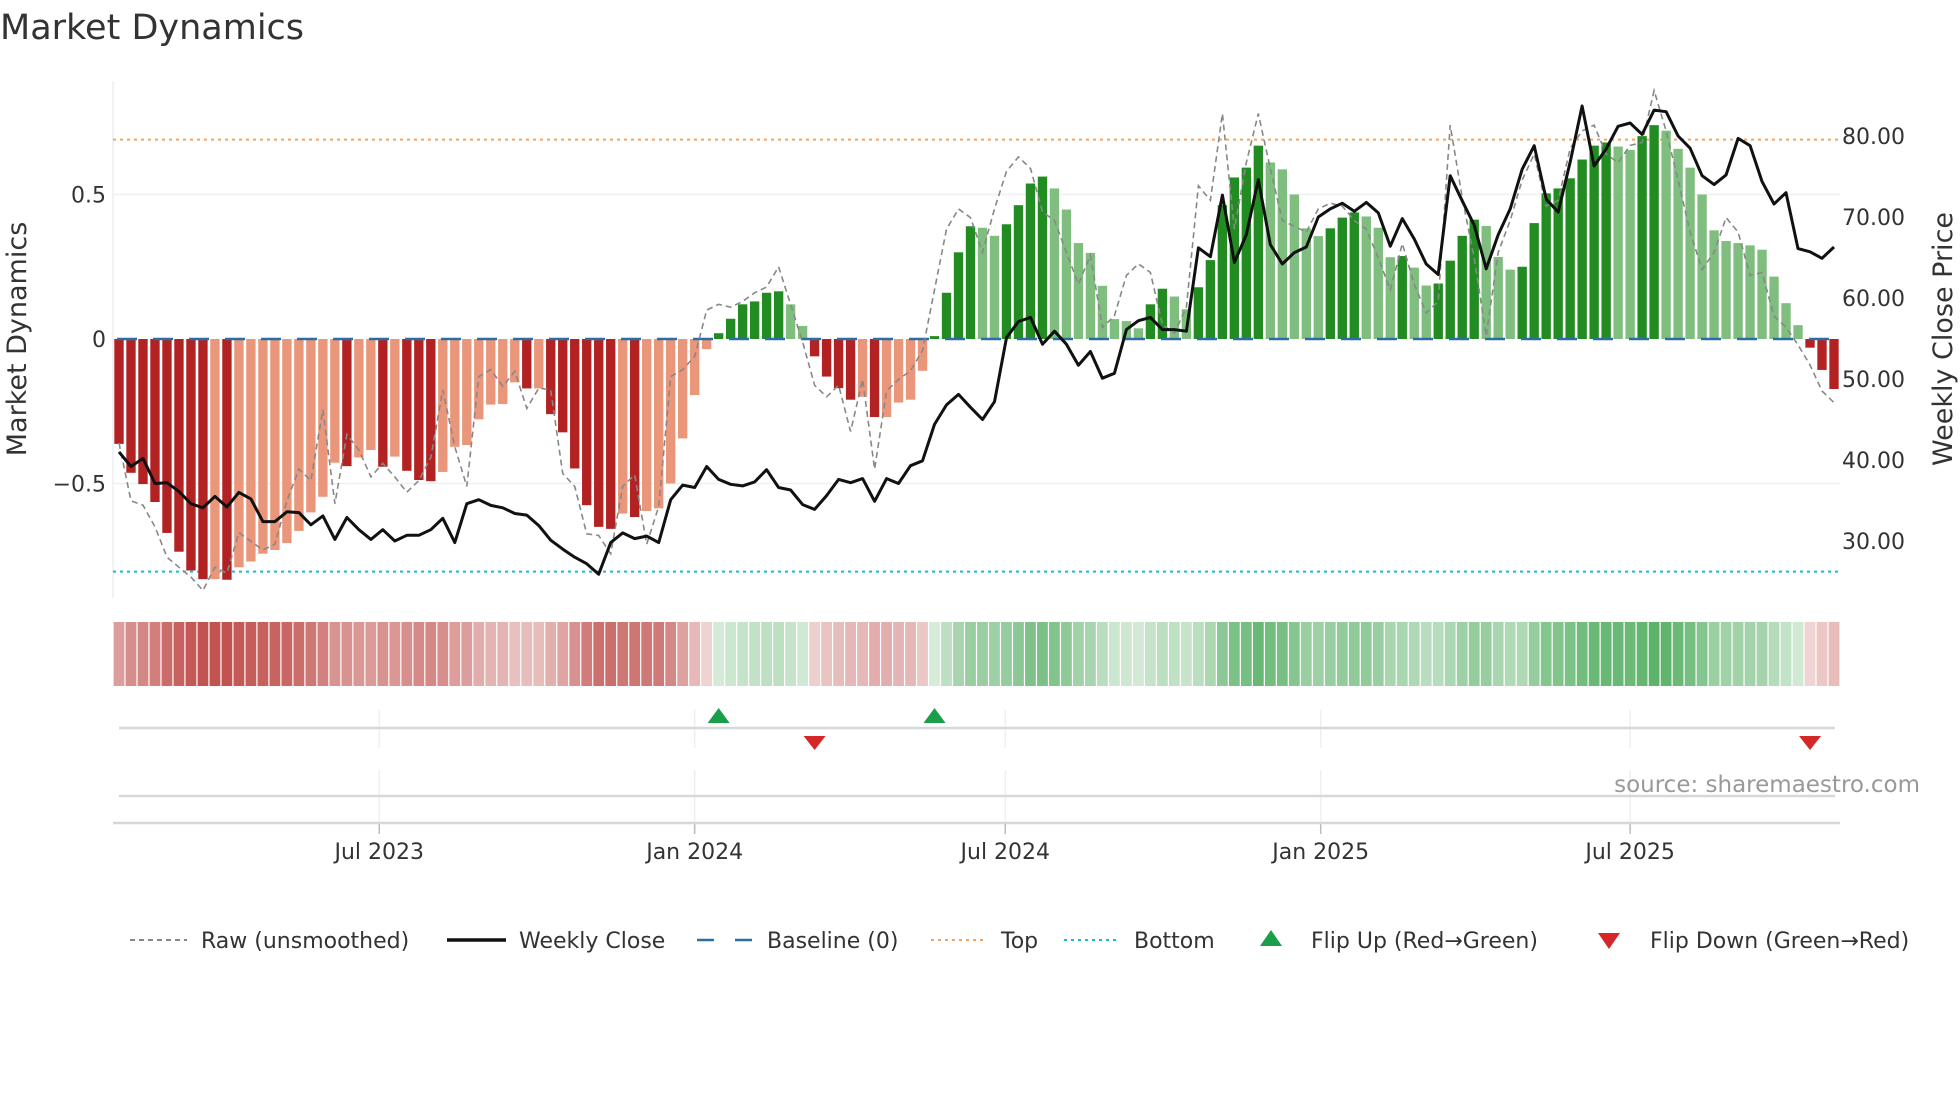 The height and width of the screenshot is (1102, 1960). I want to click on legend-label: Top, so click(1019, 941).